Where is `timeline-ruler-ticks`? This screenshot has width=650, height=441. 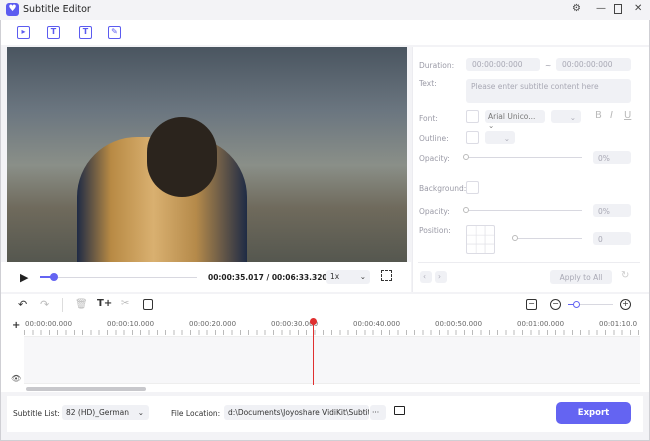
timeline-ruler-ticks is located at coordinates (332, 332).